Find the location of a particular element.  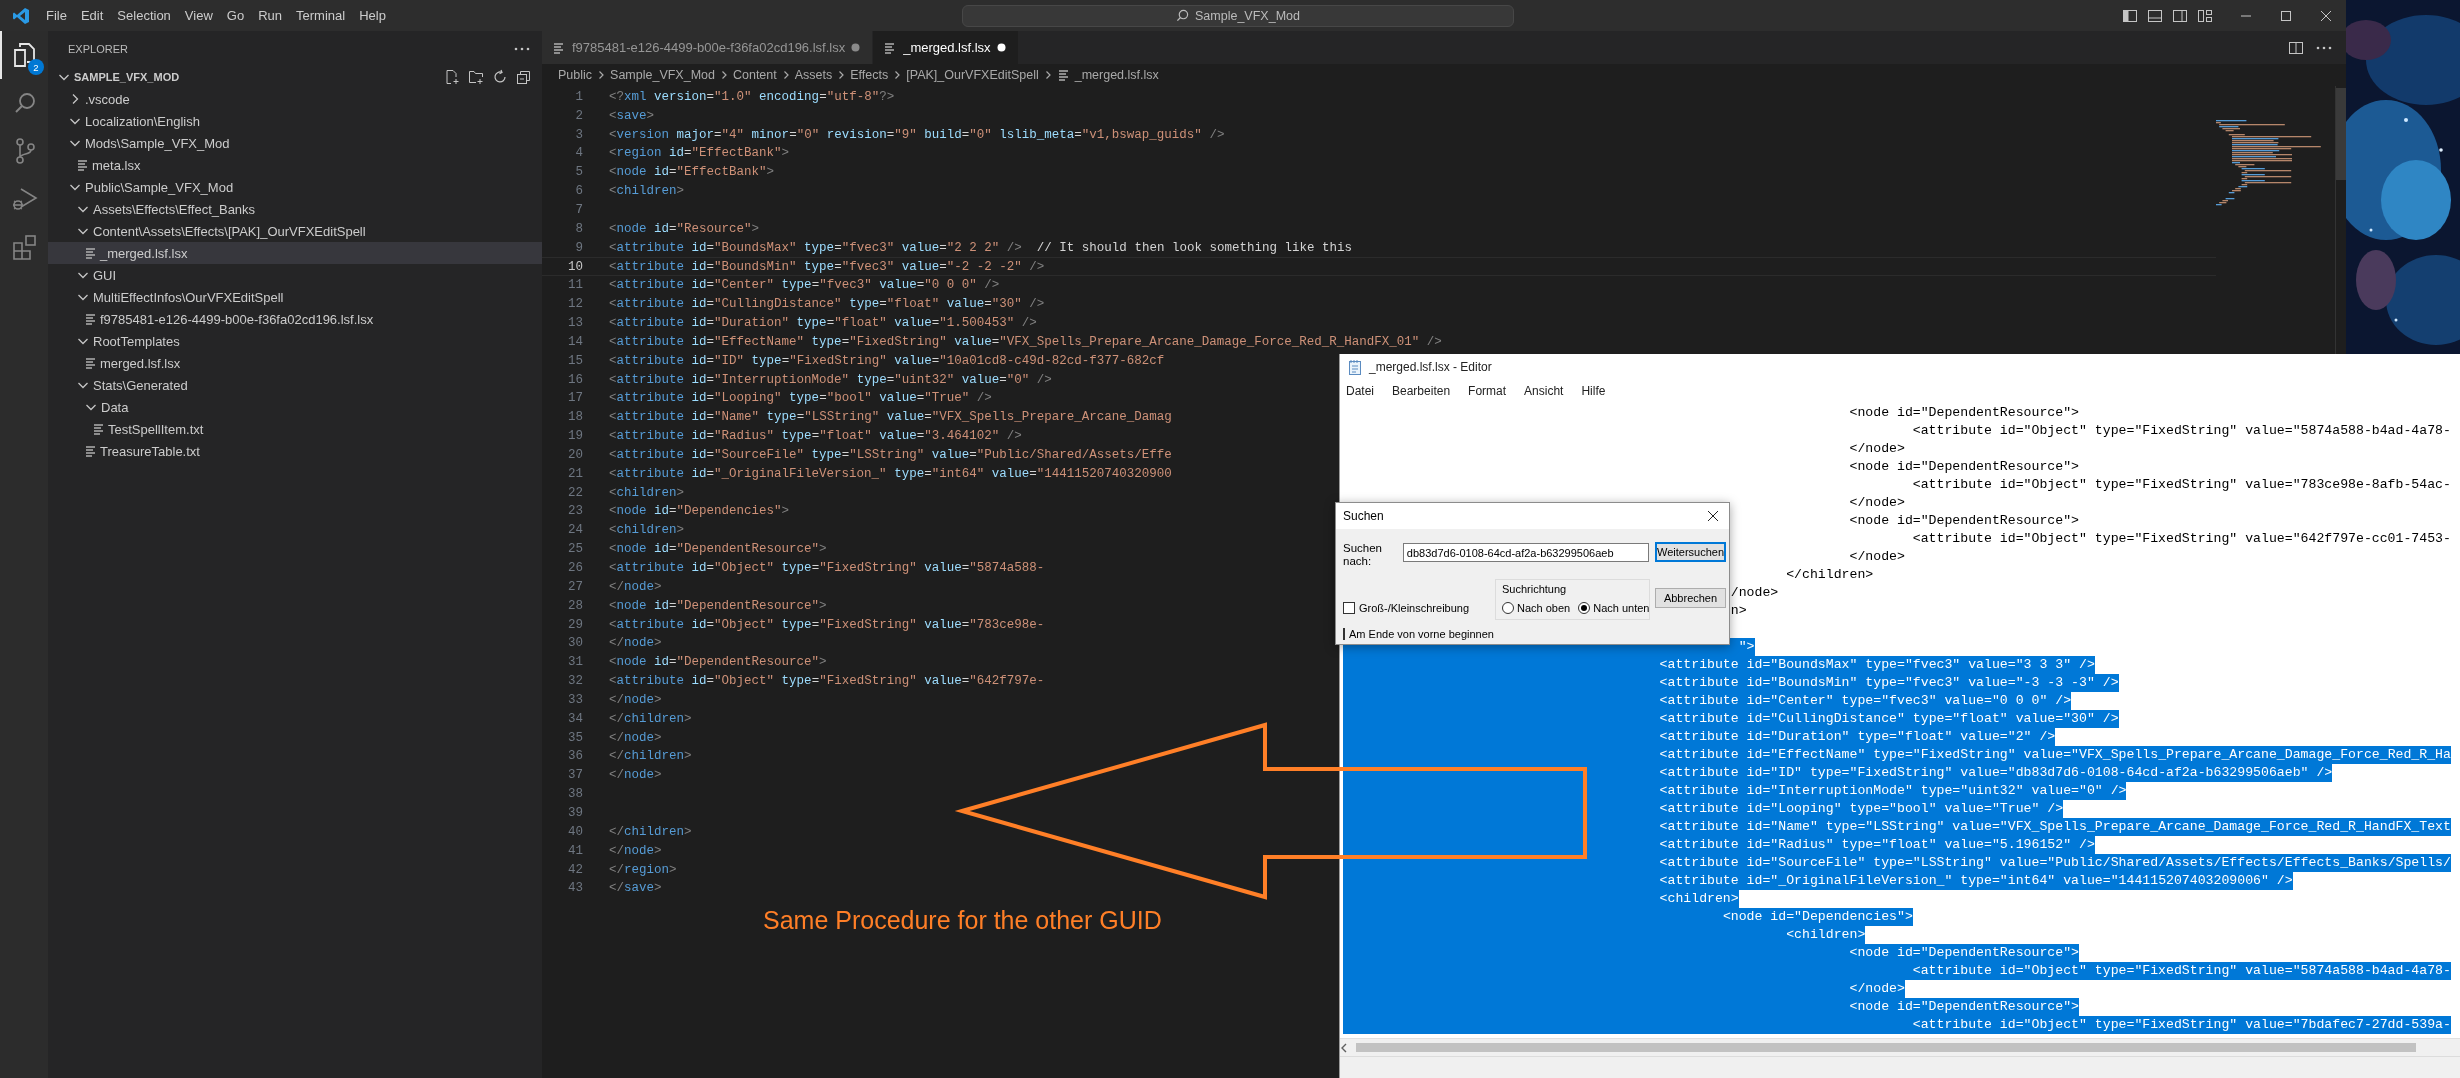

menu-item: Bearbeiten is located at coordinates (1421, 391).